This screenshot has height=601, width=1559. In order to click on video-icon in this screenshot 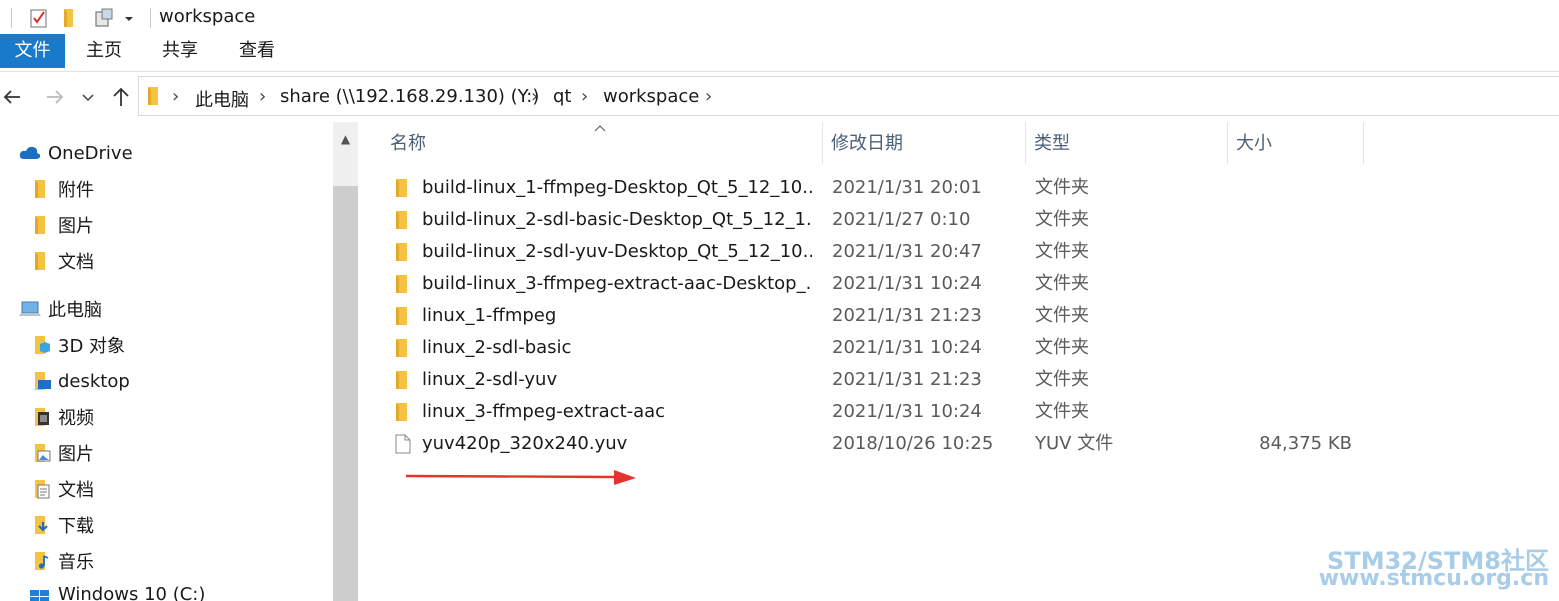, I will do `click(42, 417)`.